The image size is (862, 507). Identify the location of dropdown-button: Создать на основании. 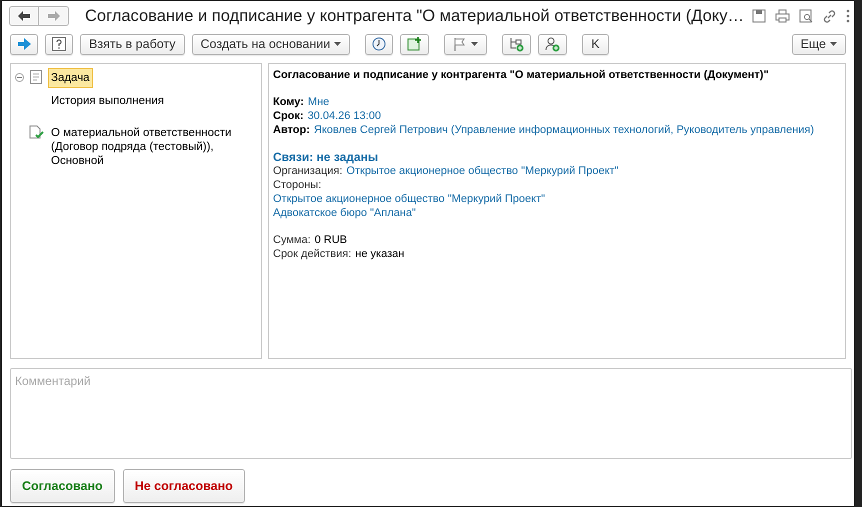
(271, 44).